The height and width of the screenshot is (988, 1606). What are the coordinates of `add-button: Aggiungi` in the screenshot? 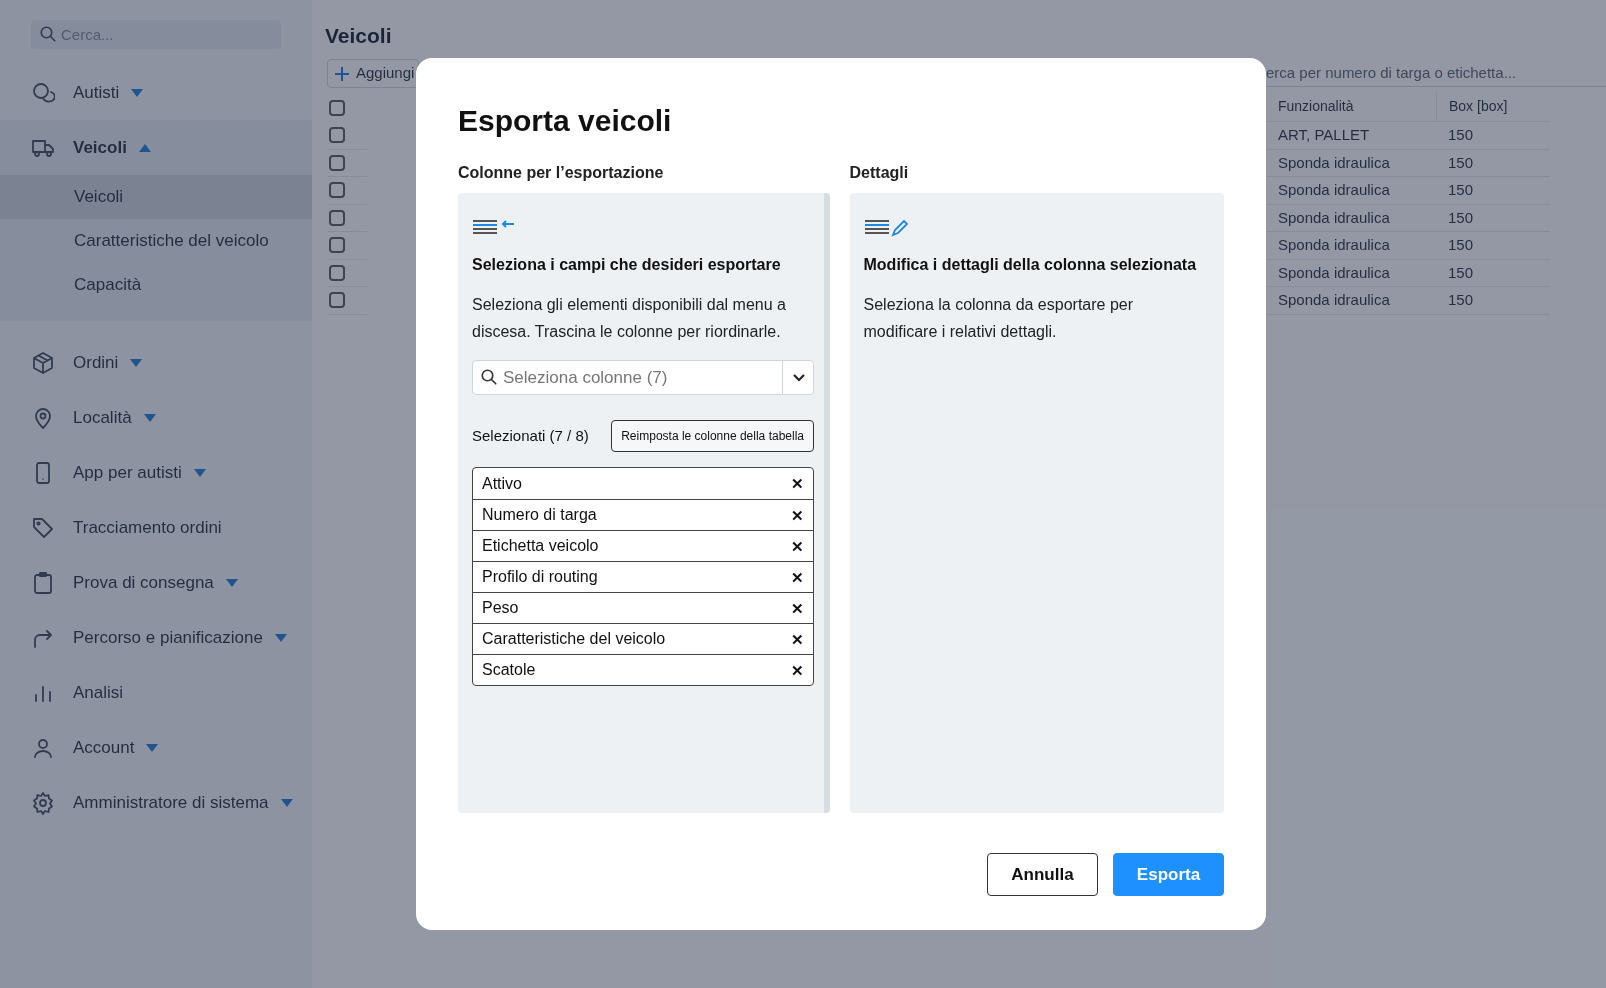 It's located at (373, 73).